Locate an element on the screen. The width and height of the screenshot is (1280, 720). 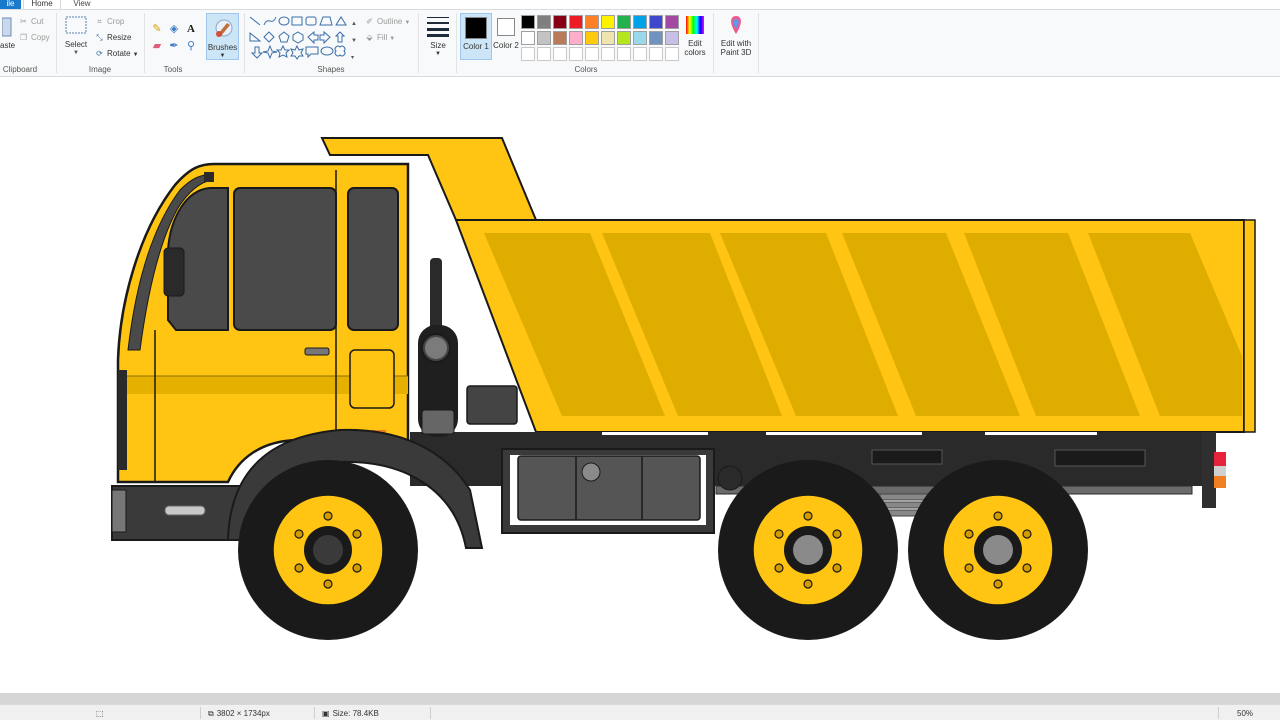
rotate-label: Rotate is located at coordinates (119, 53).